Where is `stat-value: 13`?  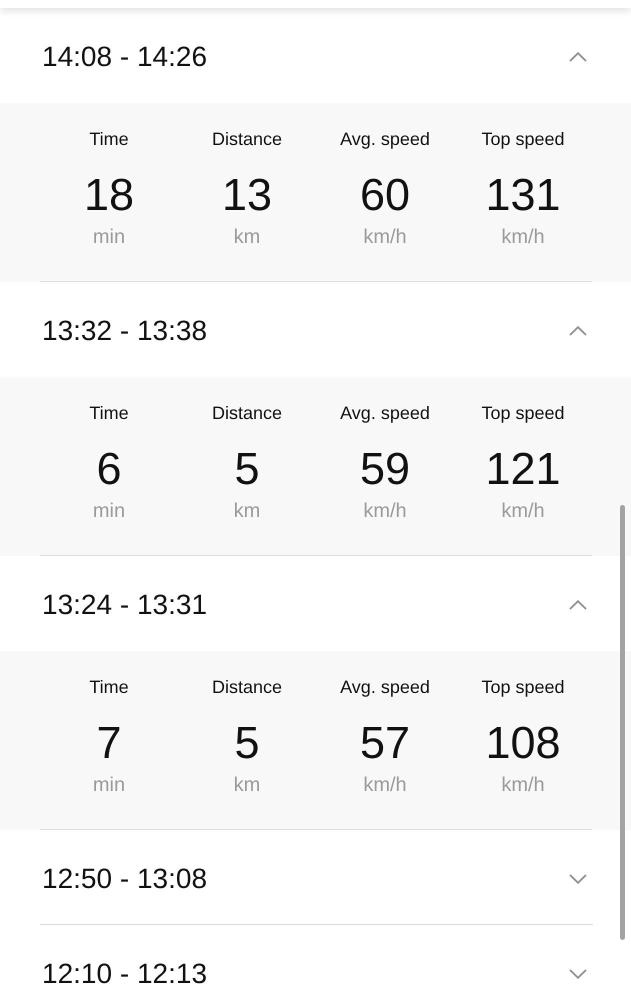 stat-value: 13 is located at coordinates (247, 195).